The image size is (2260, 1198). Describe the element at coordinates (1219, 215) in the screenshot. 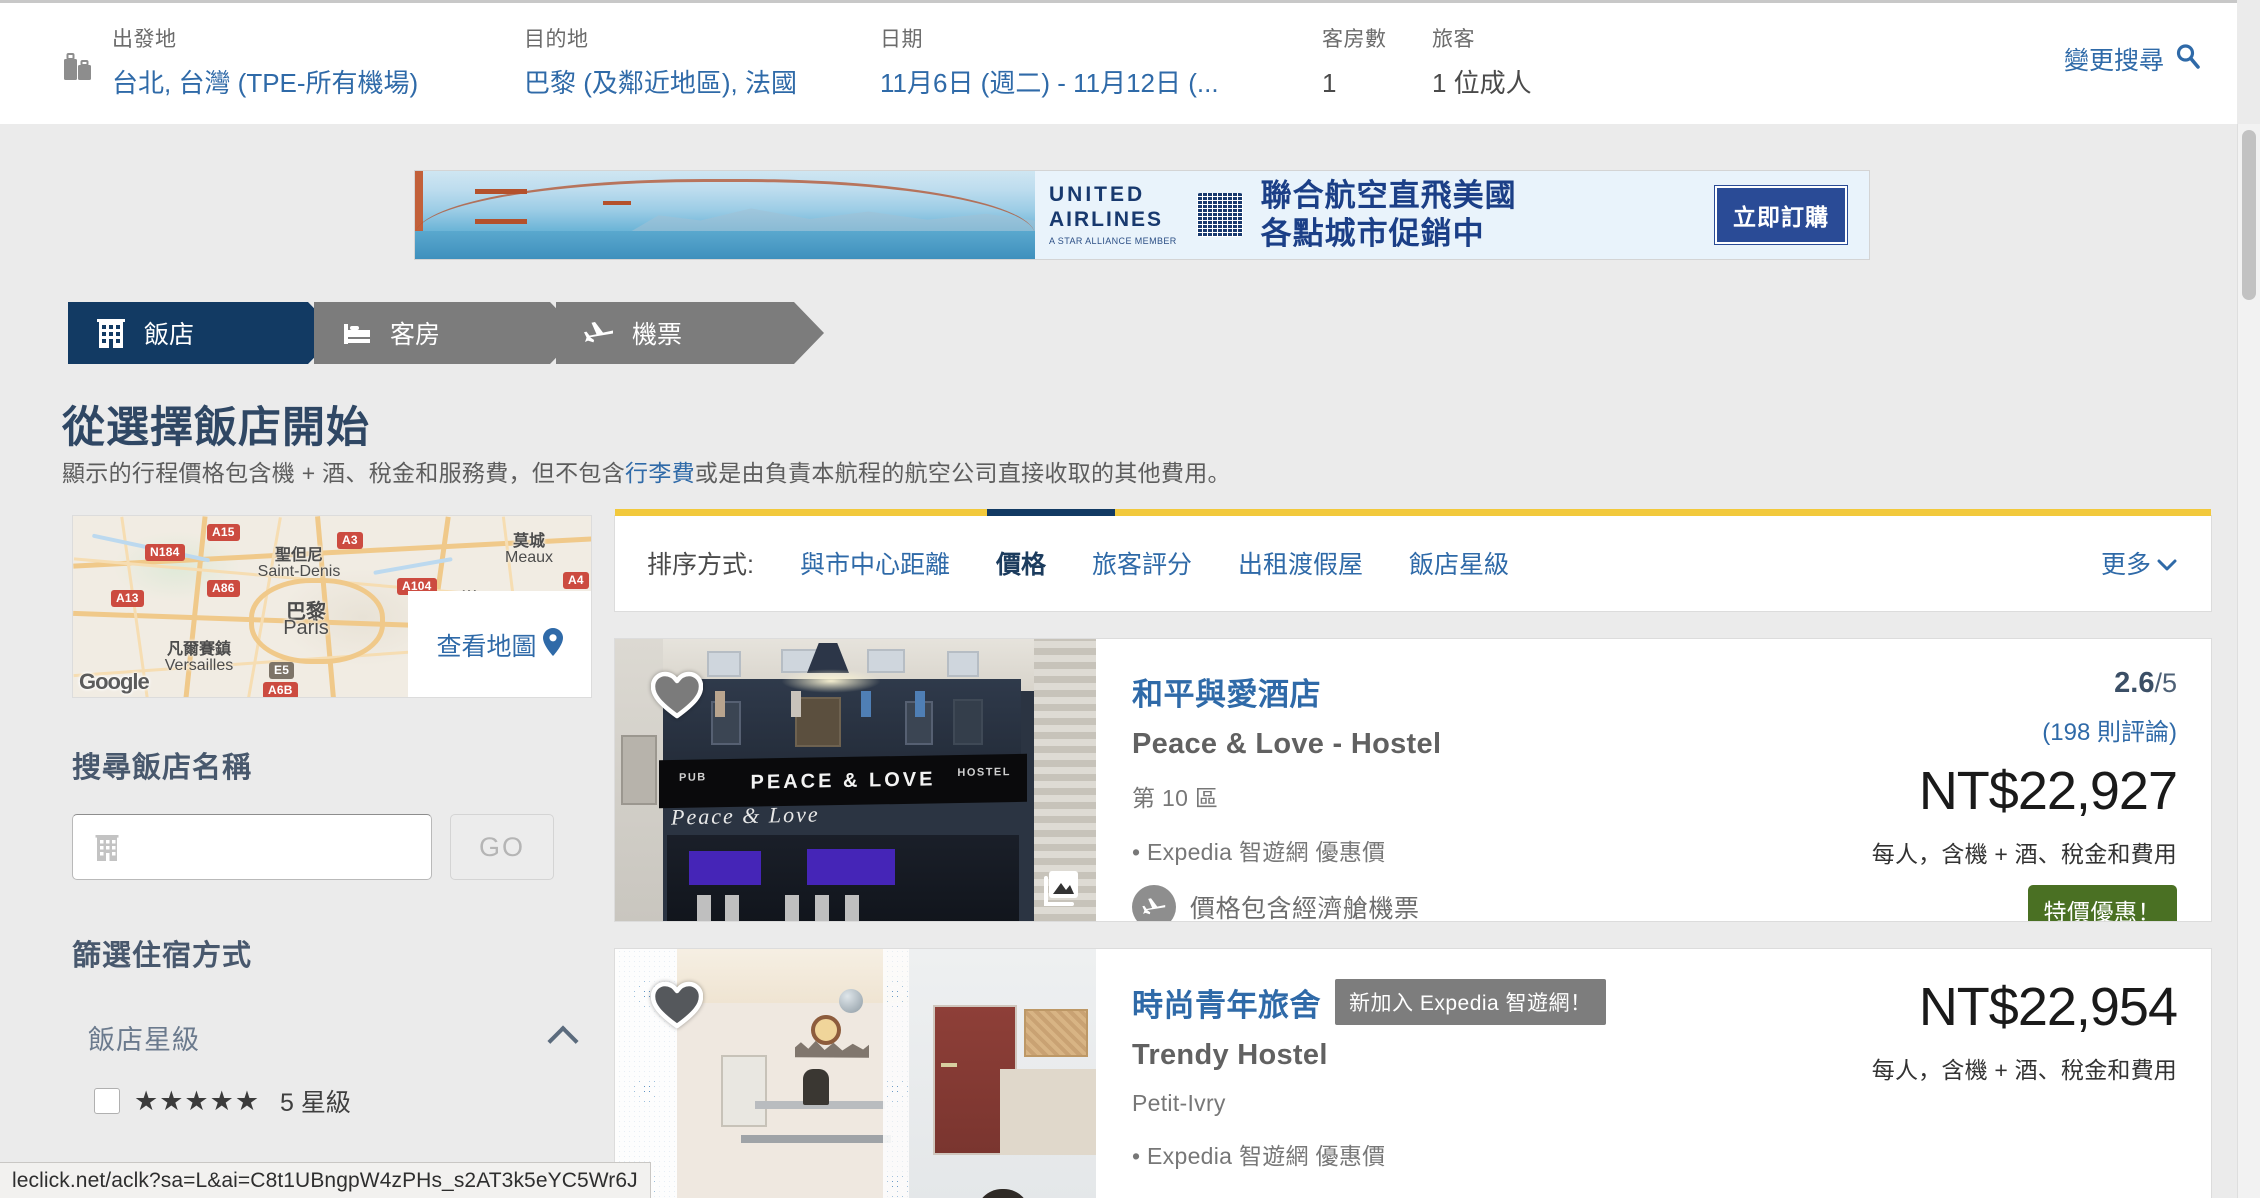

I see `ua-globe-icon` at that location.